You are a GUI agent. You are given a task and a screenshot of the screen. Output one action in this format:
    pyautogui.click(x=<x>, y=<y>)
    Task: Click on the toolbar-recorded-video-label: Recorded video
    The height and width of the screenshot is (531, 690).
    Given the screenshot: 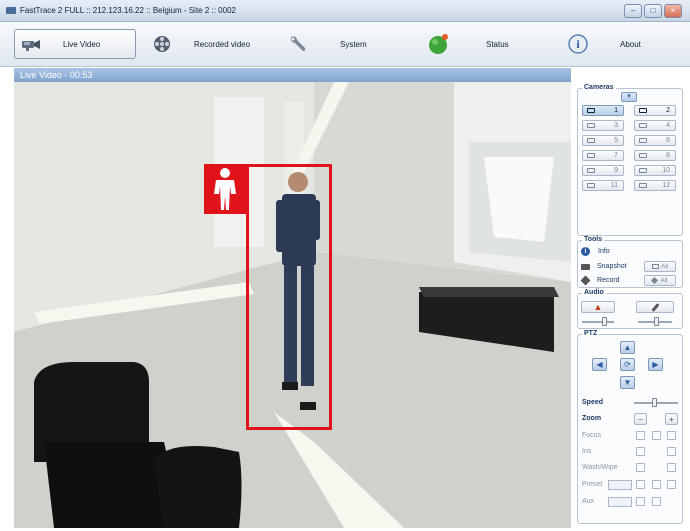 What is the action you would take?
    pyautogui.click(x=222, y=44)
    